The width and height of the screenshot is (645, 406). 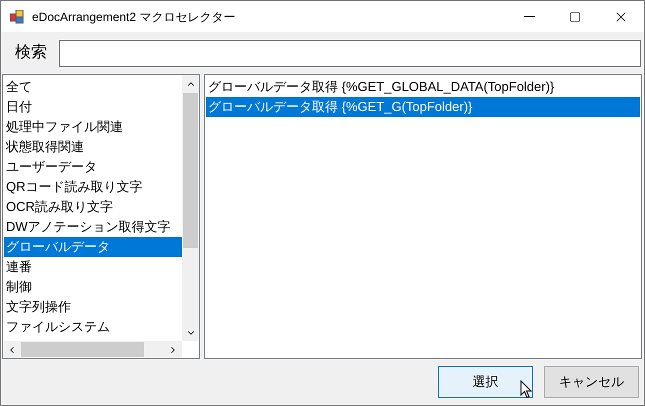 I want to click on category-item: DWアノテーション取得文字, so click(x=93, y=227).